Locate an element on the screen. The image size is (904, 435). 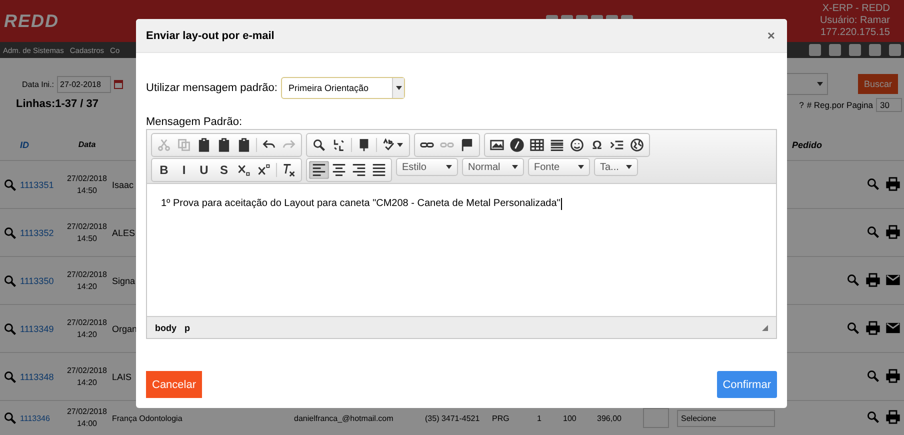
id-link: 1113346 is located at coordinates (41, 418).